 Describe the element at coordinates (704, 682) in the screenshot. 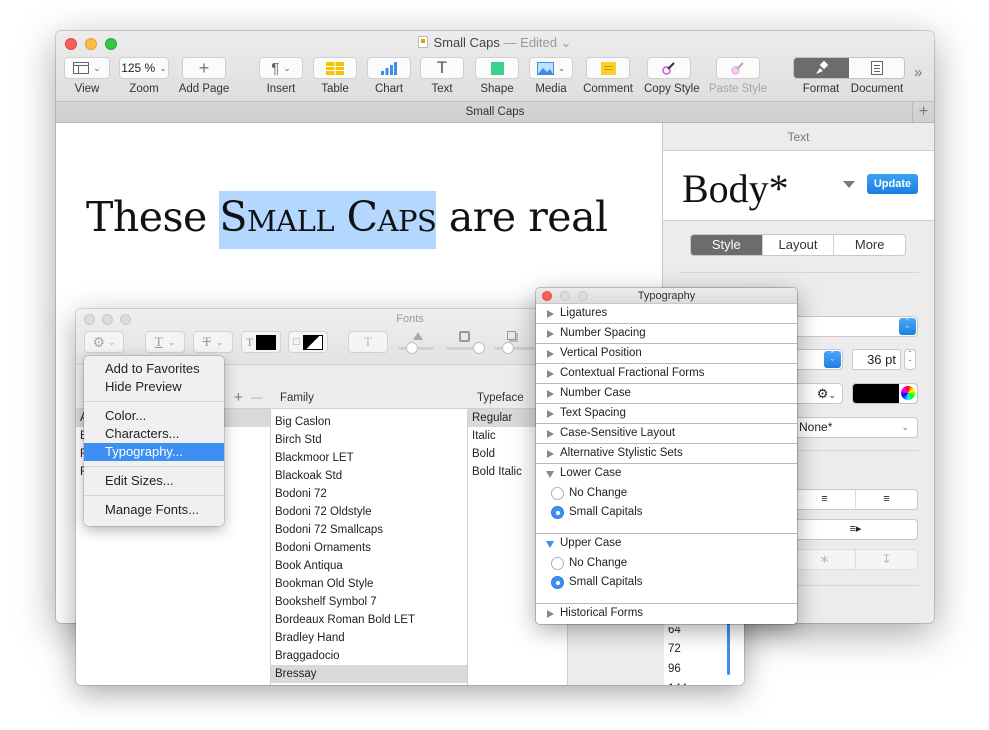

I see `size-item: 144` at that location.